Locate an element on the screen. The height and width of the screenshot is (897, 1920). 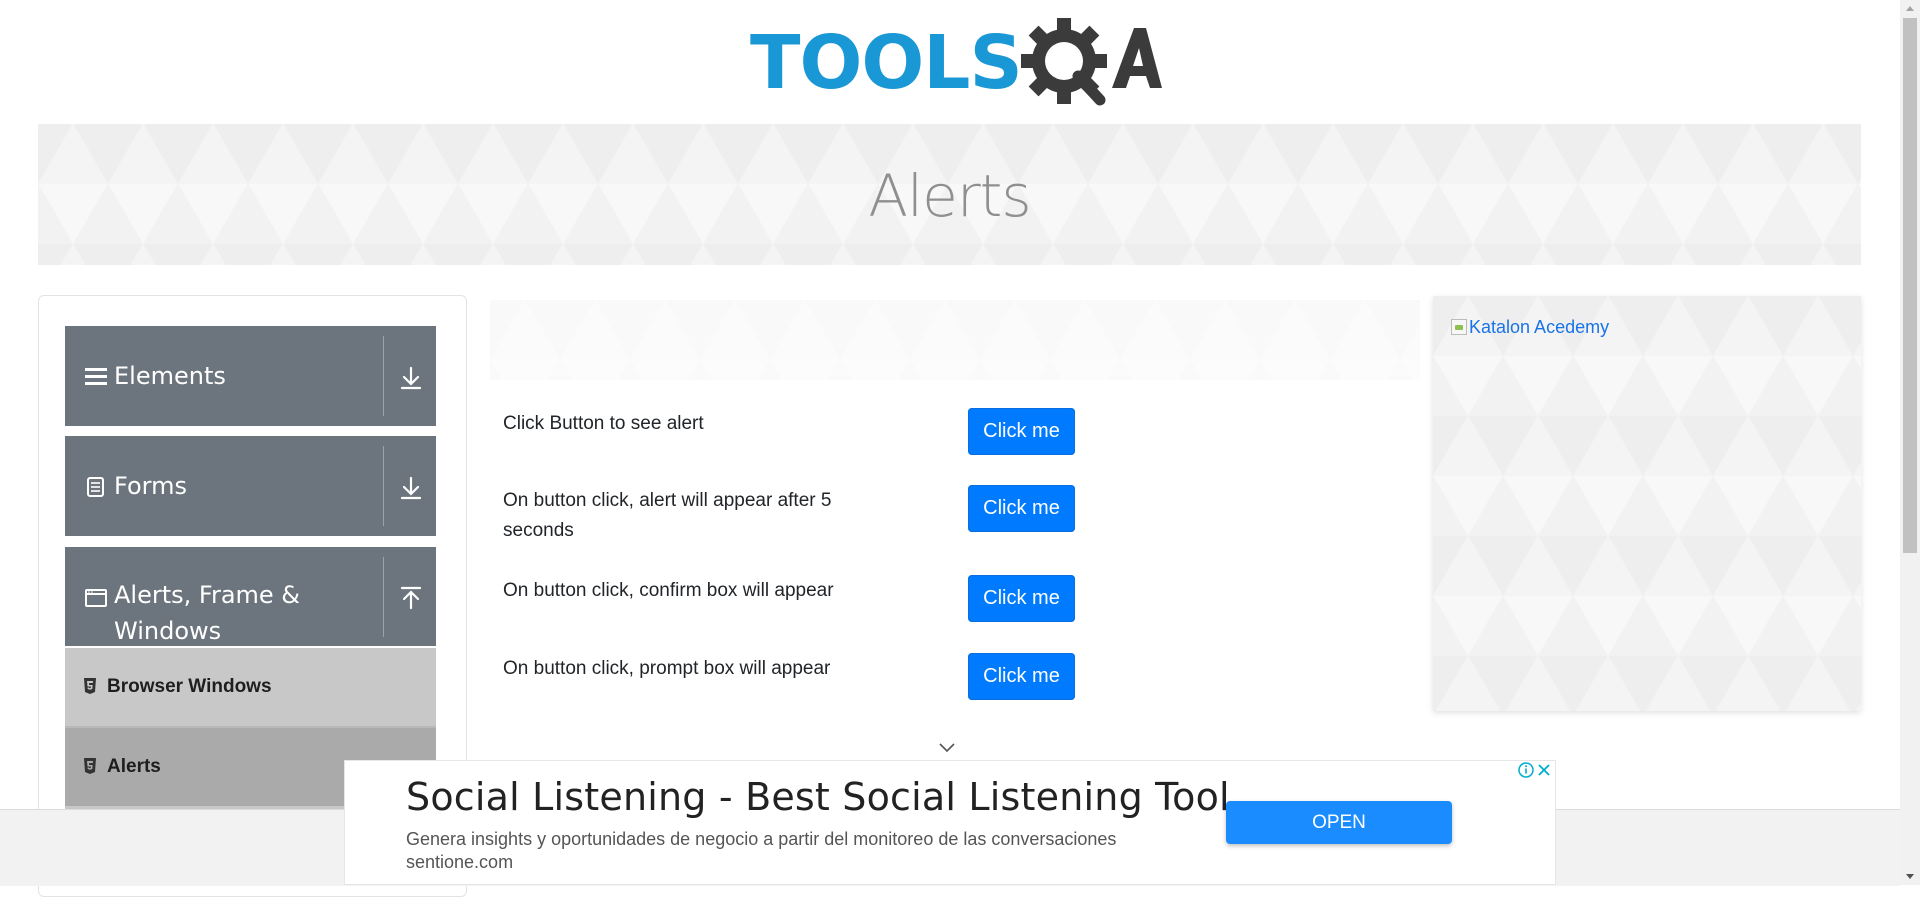
page-header-banner: Alerts is located at coordinates (949, 194).